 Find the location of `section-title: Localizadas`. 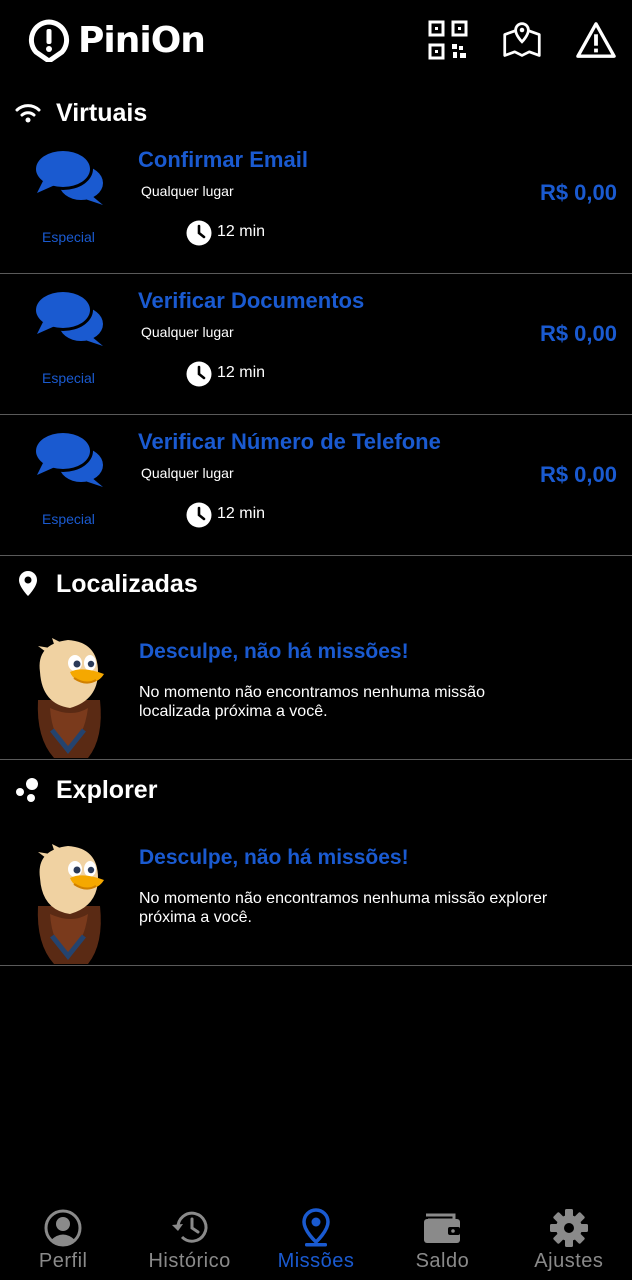

section-title: Localizadas is located at coordinates (127, 583).